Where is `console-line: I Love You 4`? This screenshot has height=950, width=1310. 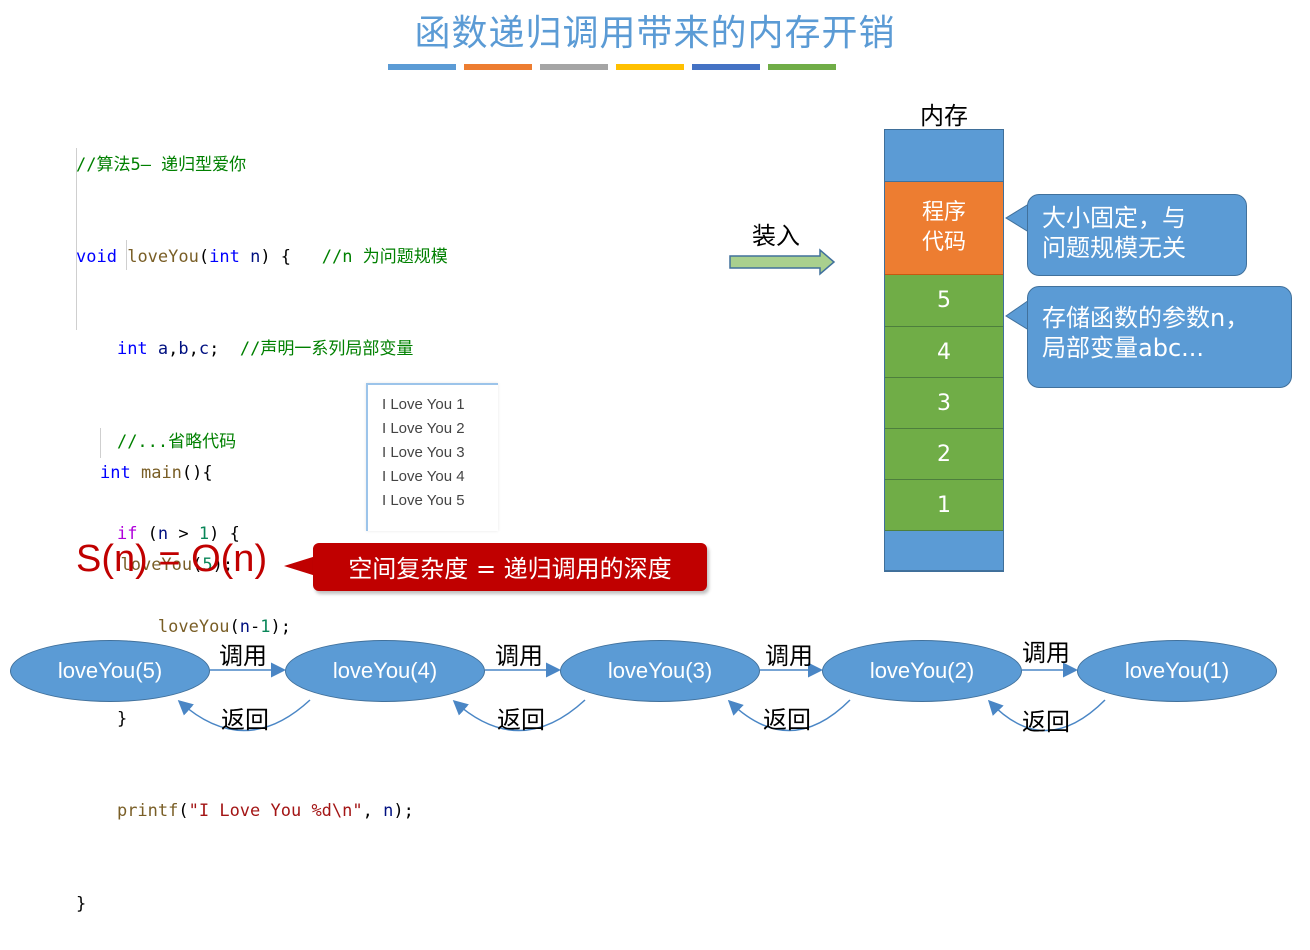
console-line: I Love You 4 is located at coordinates (423, 476).